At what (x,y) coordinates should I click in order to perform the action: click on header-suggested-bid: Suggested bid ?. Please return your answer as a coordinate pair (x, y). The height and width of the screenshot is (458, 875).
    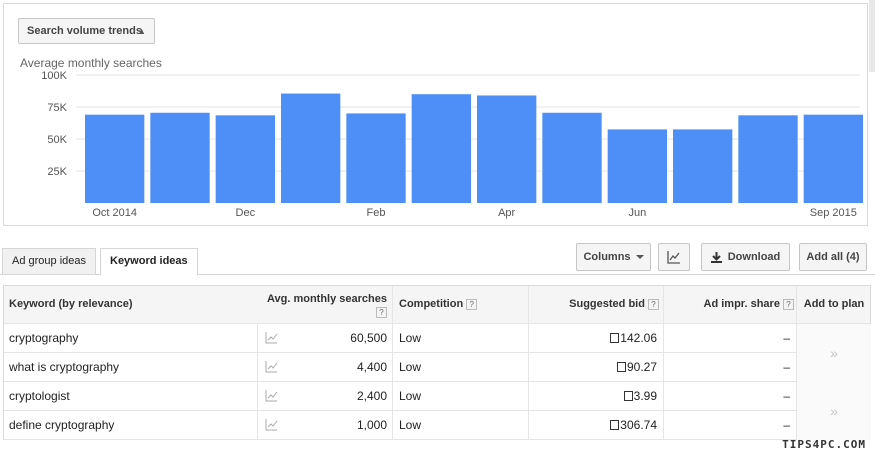
    Looking at the image, I should click on (595, 304).